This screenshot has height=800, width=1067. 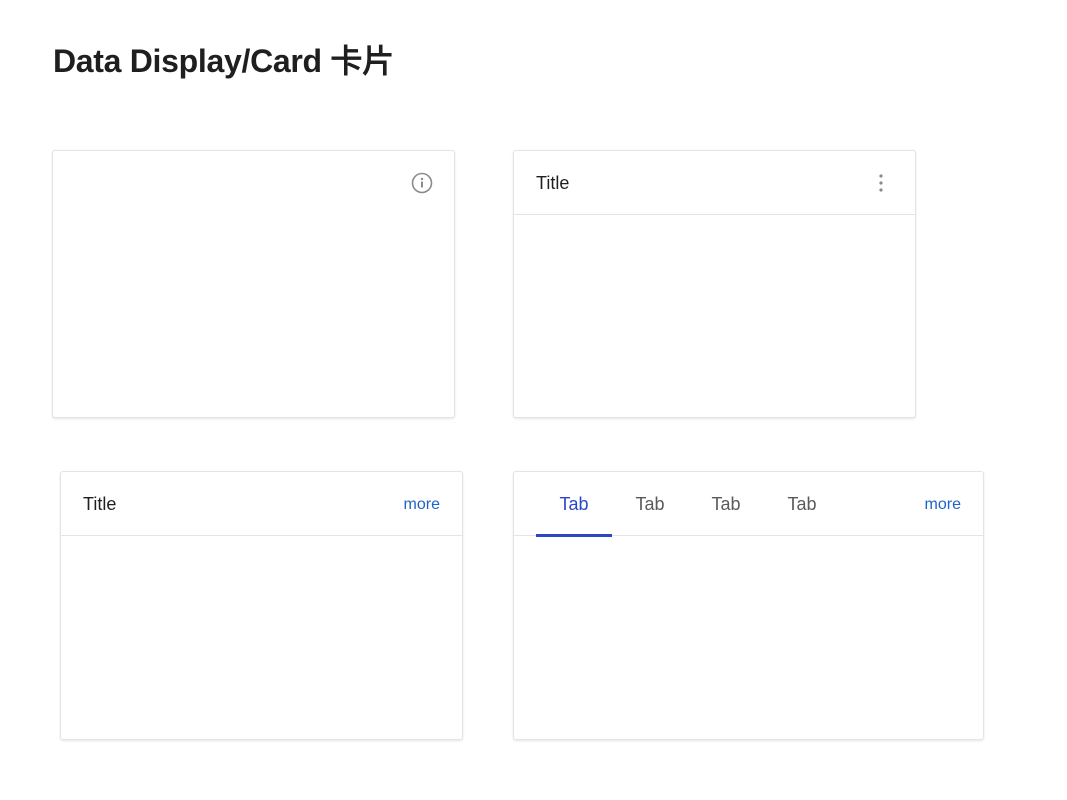 I want to click on kebab-menu-button, so click(x=881, y=183).